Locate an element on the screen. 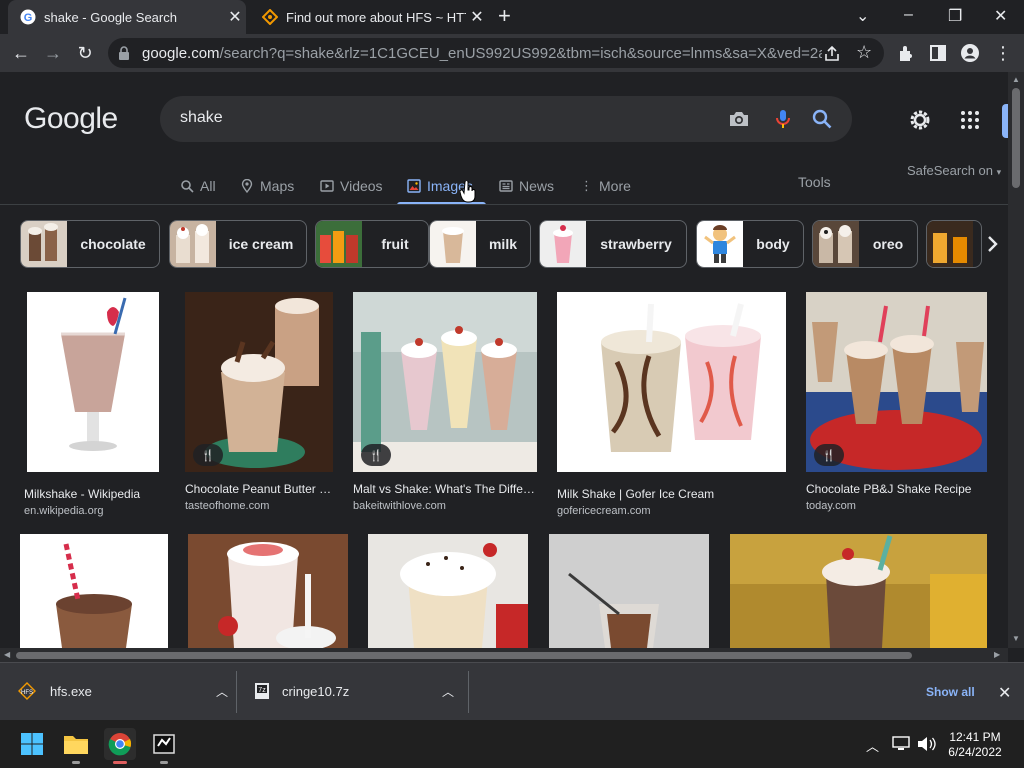 This screenshot has height=768, width=1024. tab-news: News is located at coordinates (526, 186).